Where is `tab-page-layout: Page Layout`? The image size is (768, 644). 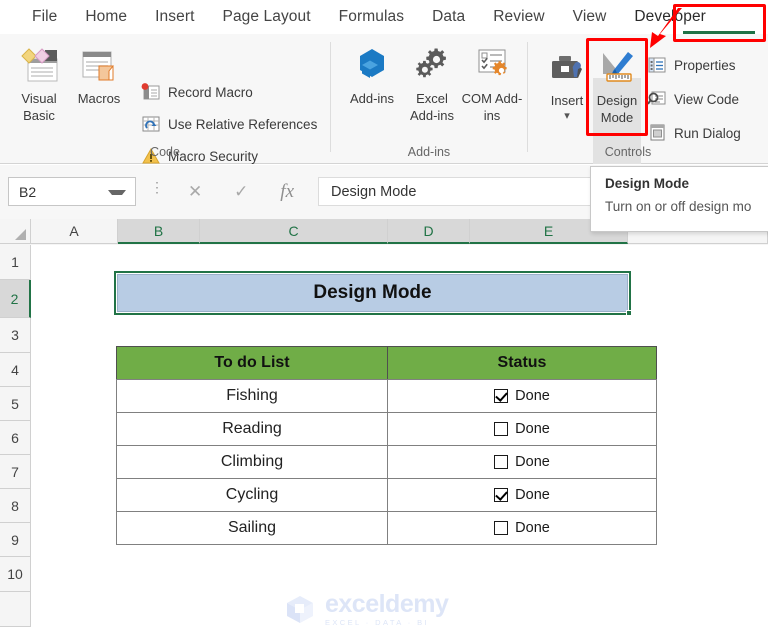
tab-page-layout: Page Layout is located at coordinates (267, 17).